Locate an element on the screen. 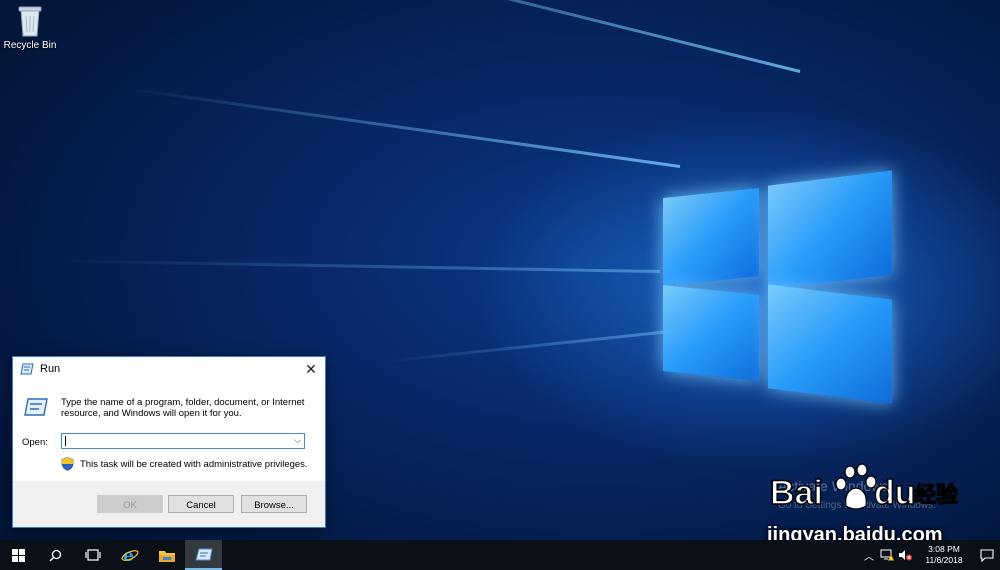 The image size is (1000, 570). internet-explorer-icon: e is located at coordinates (129, 555).